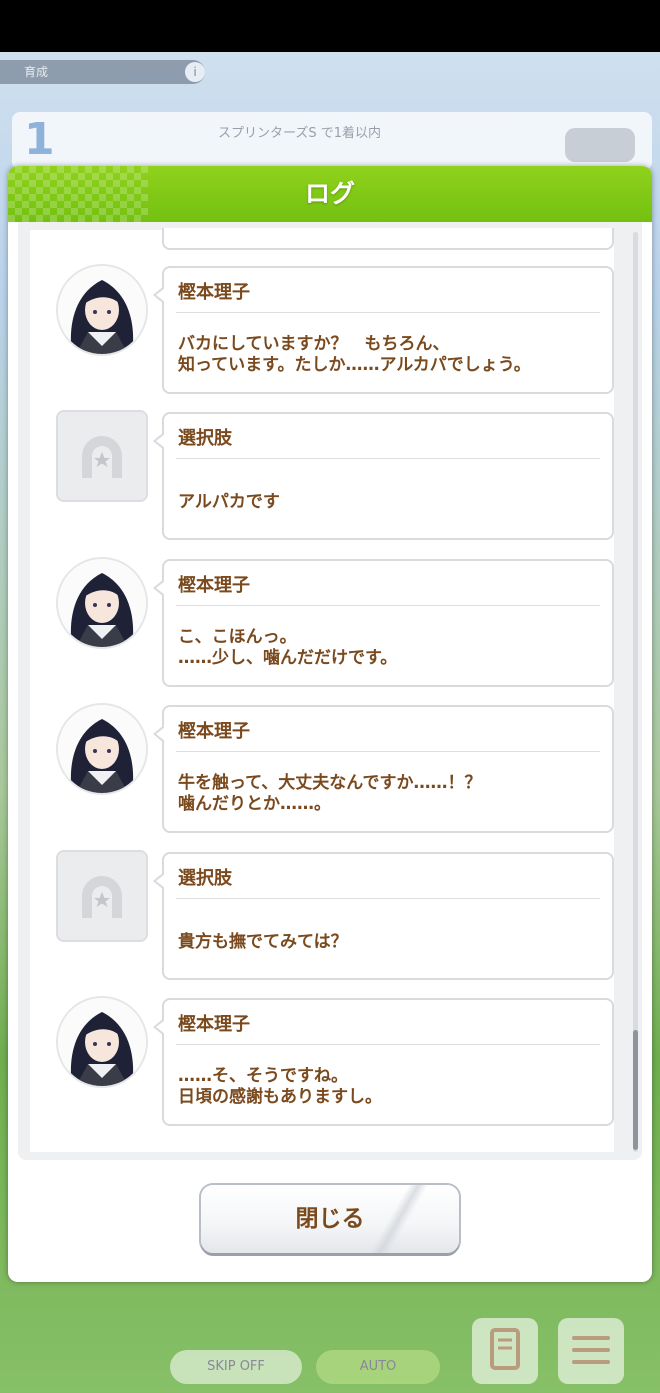 The height and width of the screenshot is (1393, 660). Describe the element at coordinates (635, 1090) in the screenshot. I see `scrollbar-thumb` at that location.